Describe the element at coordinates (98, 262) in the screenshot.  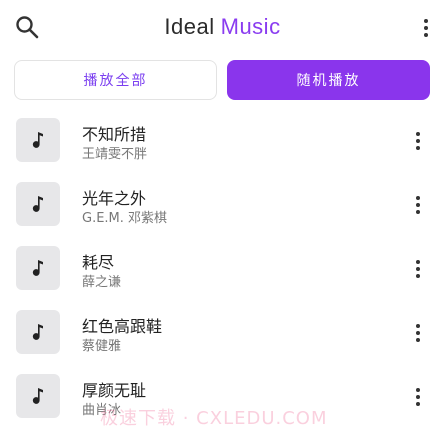
I see `song-title: 耗尽` at that location.